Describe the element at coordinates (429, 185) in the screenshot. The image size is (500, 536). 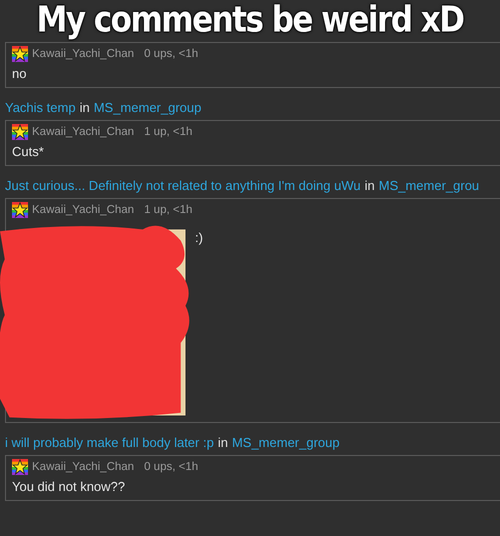
I see `group-link: MS_memer_grou` at that location.